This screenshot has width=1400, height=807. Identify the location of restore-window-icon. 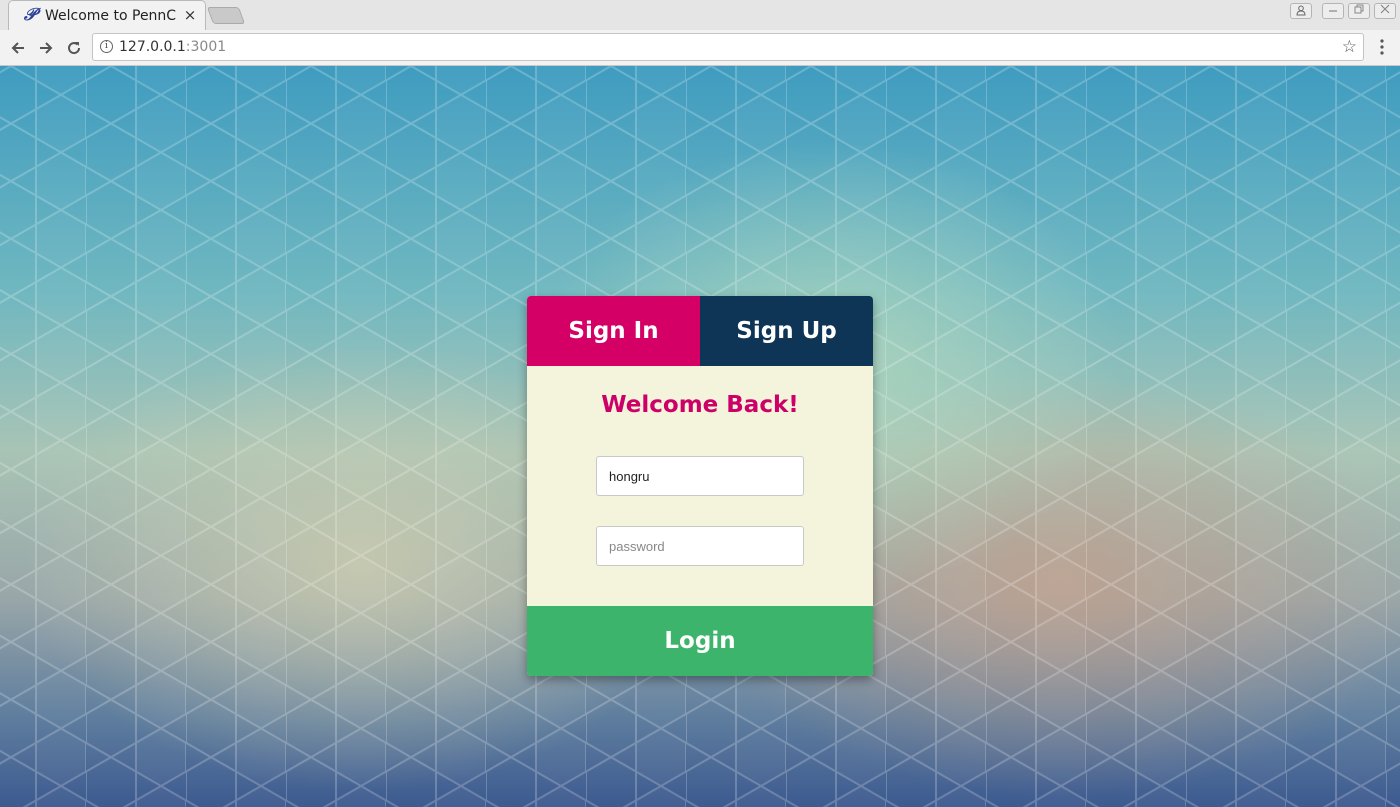
(1359, 11).